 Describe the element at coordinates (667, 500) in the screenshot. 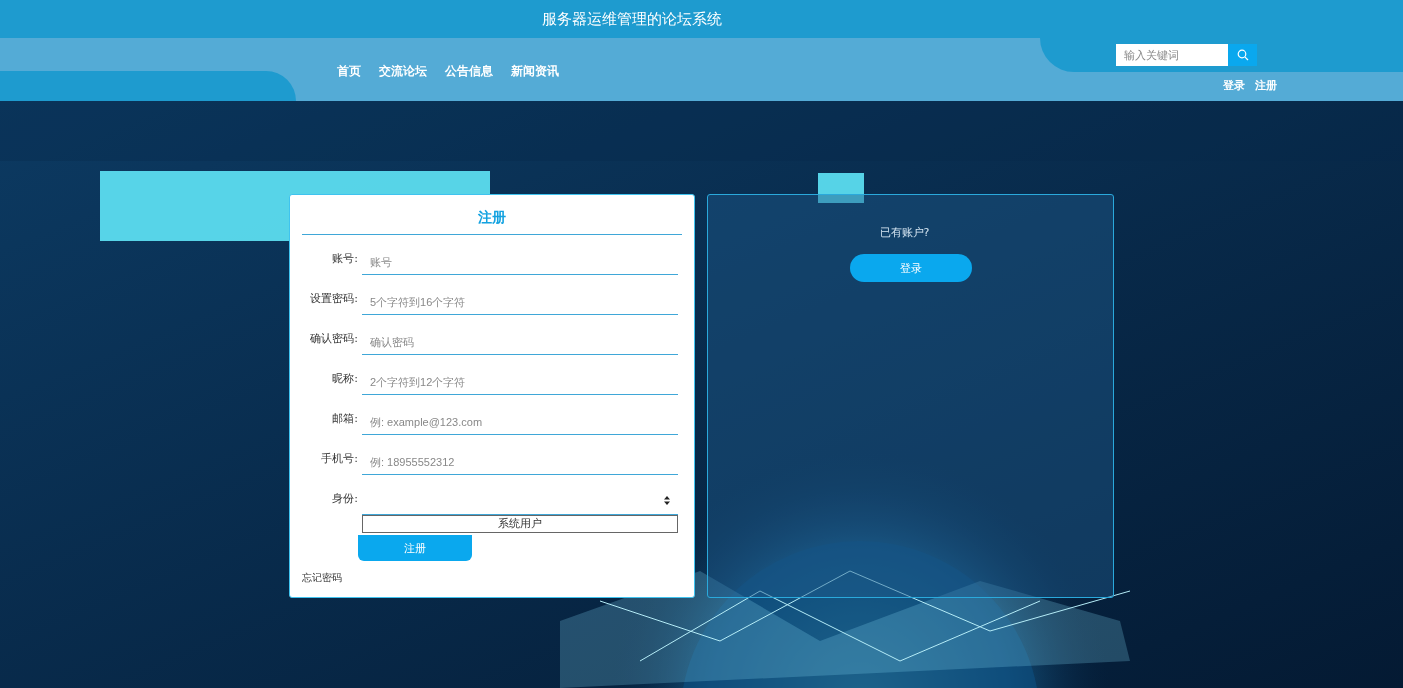

I see `select-arrows-icon` at that location.